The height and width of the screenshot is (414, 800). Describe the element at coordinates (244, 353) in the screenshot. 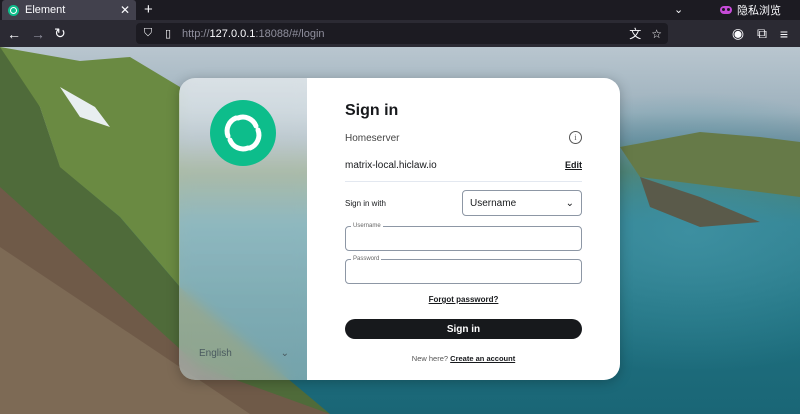

I see `language-selector: English ⌄` at that location.